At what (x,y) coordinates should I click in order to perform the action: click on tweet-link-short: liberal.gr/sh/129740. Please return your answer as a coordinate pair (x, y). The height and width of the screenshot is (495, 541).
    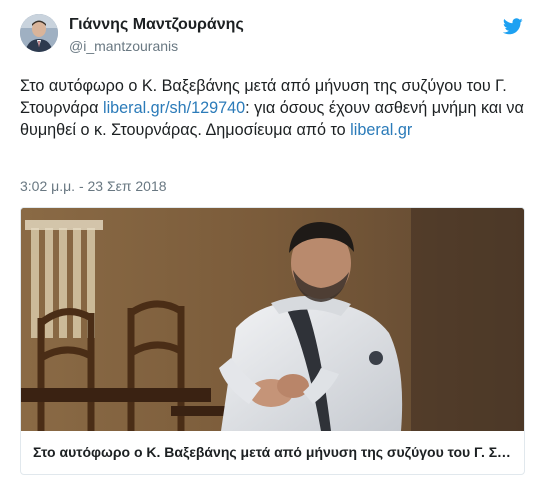
    Looking at the image, I should click on (174, 108).